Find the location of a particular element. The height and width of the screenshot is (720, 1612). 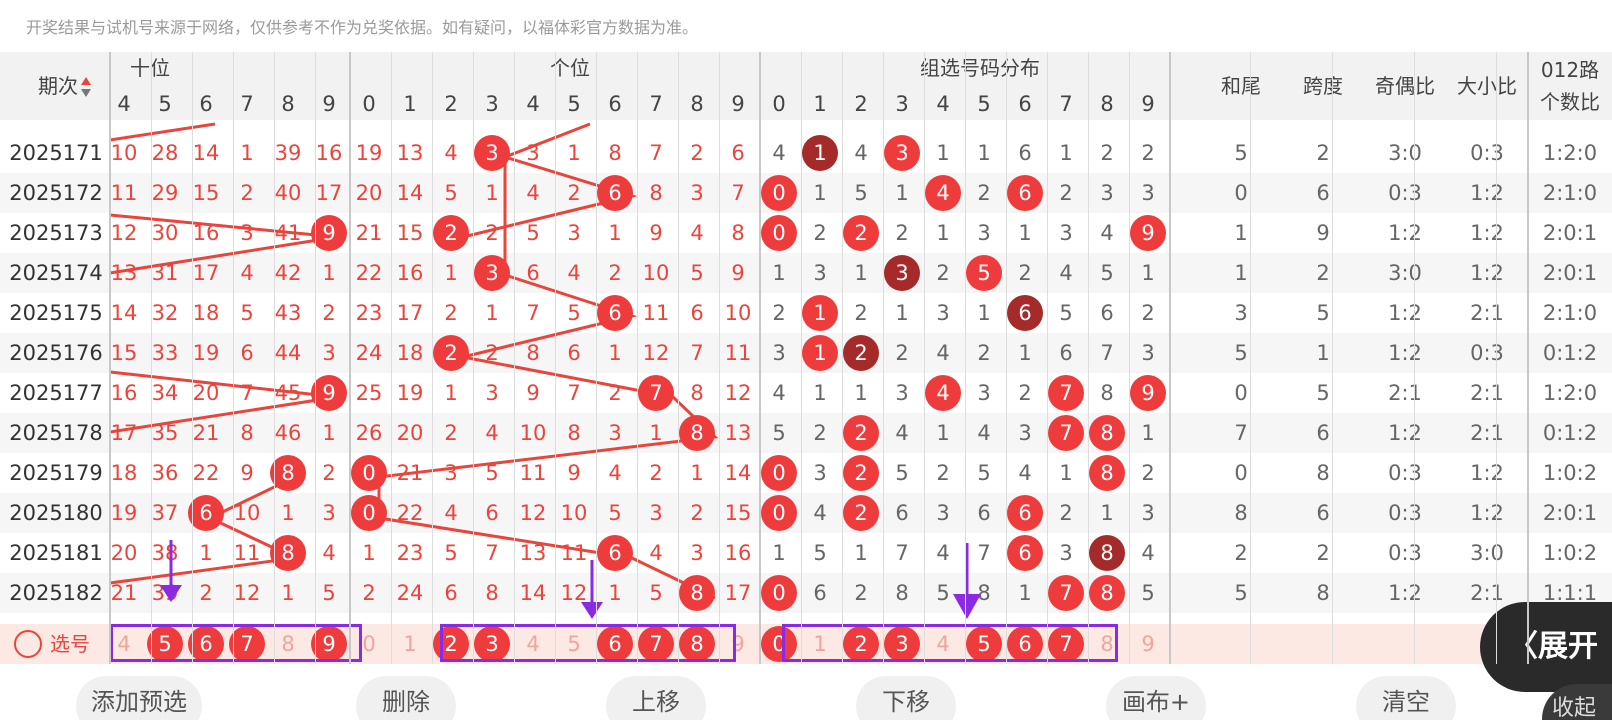

canvas-plus-button: 画布+ is located at coordinates (1156, 698).